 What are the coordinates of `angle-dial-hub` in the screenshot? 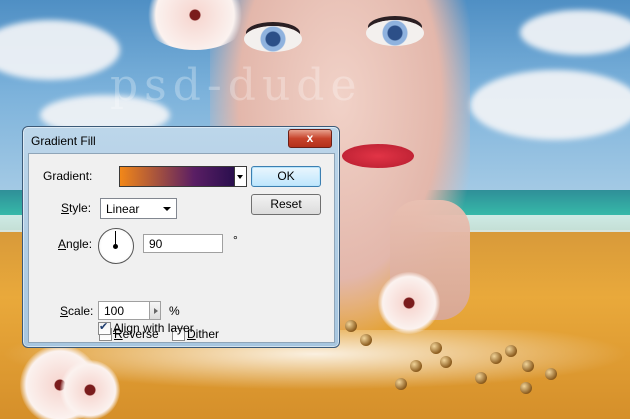 It's located at (115, 246).